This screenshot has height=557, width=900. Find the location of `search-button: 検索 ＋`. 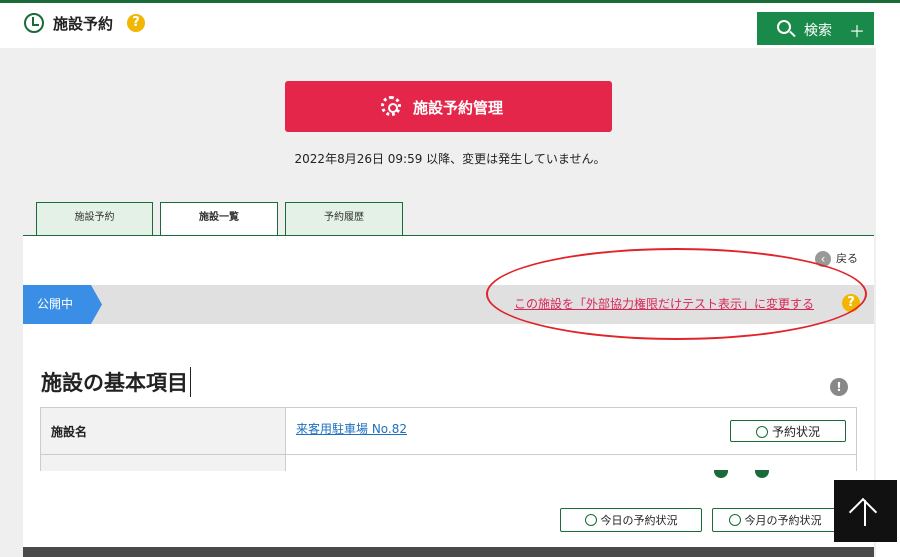

search-button: 検索 ＋ is located at coordinates (815, 28).